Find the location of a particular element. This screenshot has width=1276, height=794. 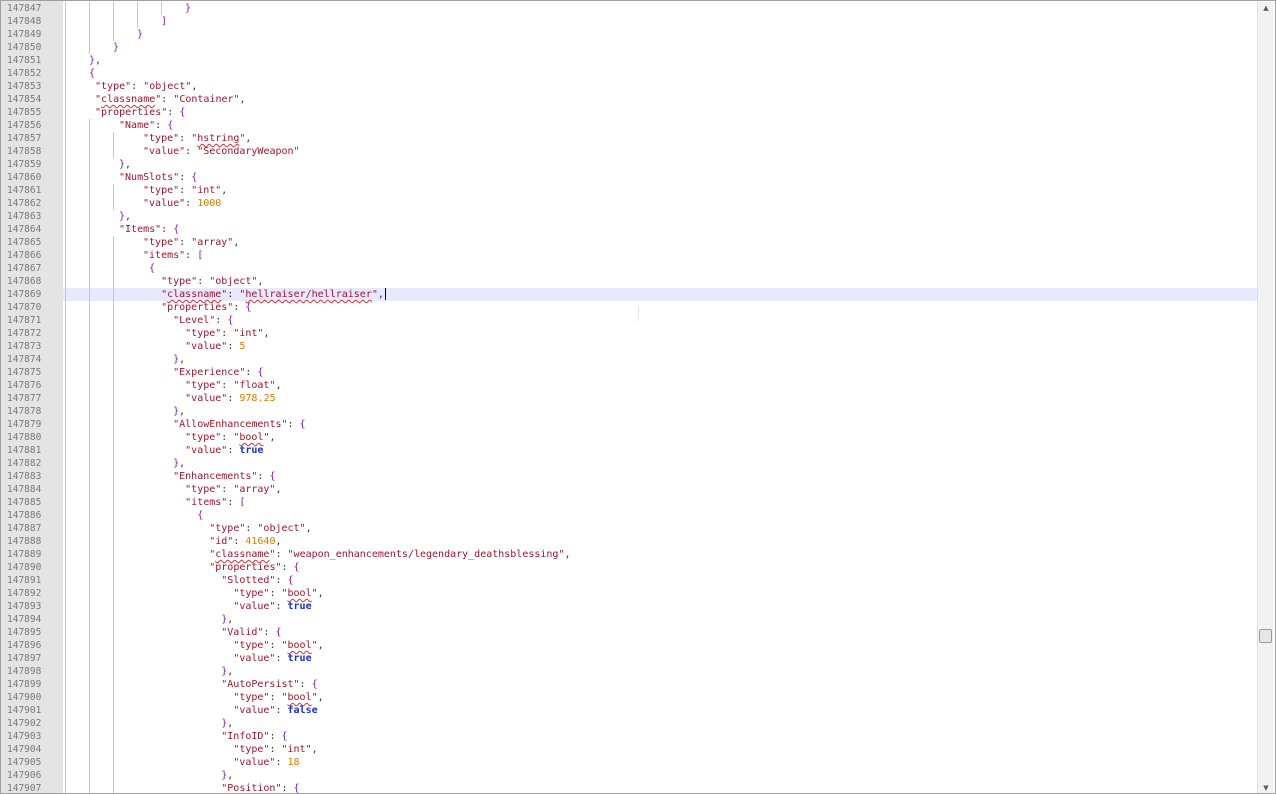

code-line: 147884 "type": "array", is located at coordinates (630, 489).